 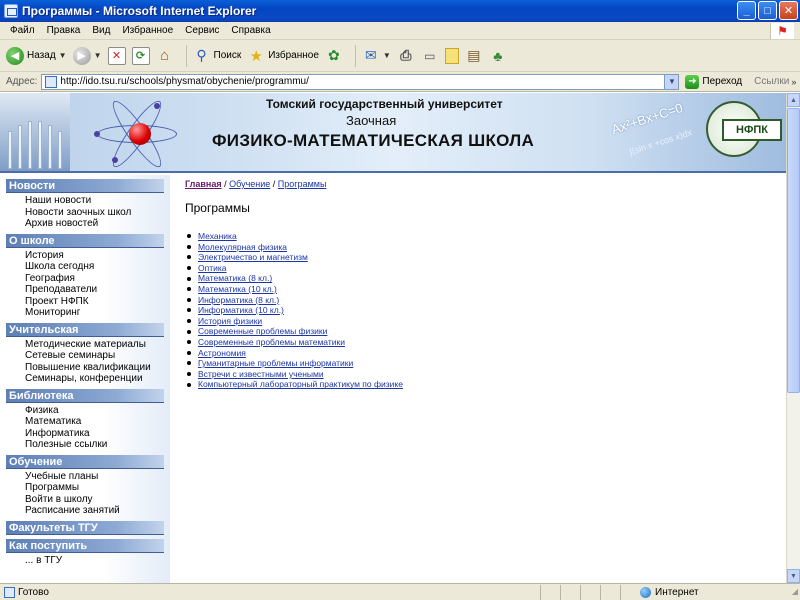 What do you see at coordinates (249, 184) in the screenshot?
I see `breadcrumb-education-link: Обучение` at bounding box center [249, 184].